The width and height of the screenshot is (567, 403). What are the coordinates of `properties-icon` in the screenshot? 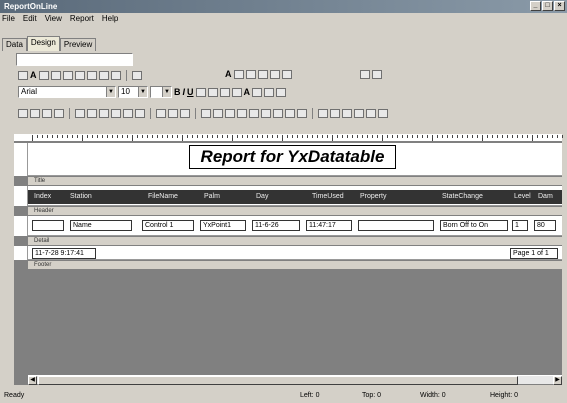 It's located at (371, 113).